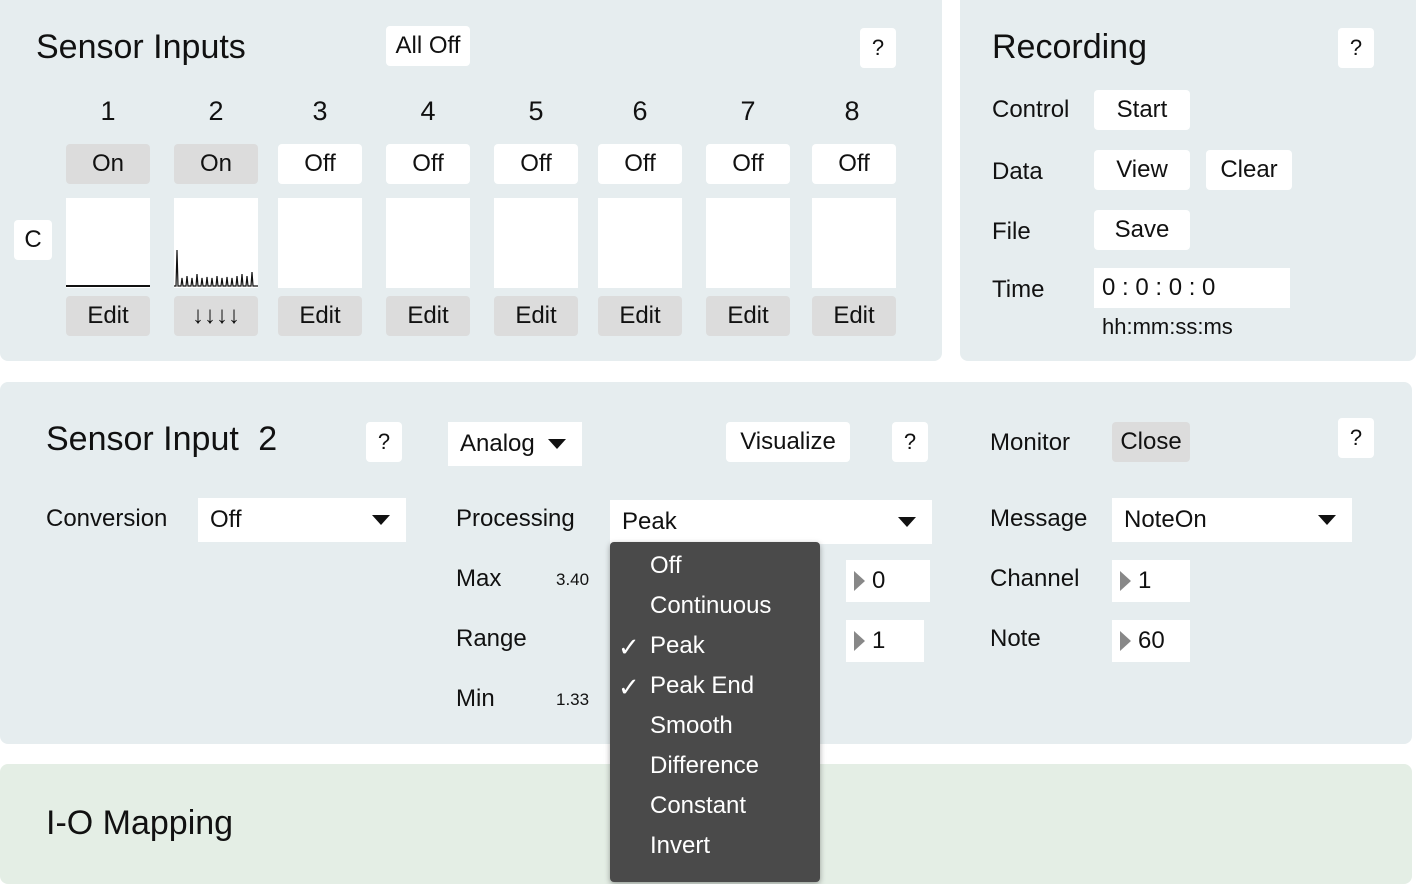 Image resolution: width=1416 pixels, height=884 pixels. What do you see at coordinates (698, 805) in the screenshot?
I see `dropdown-item-label: Constant` at bounding box center [698, 805].